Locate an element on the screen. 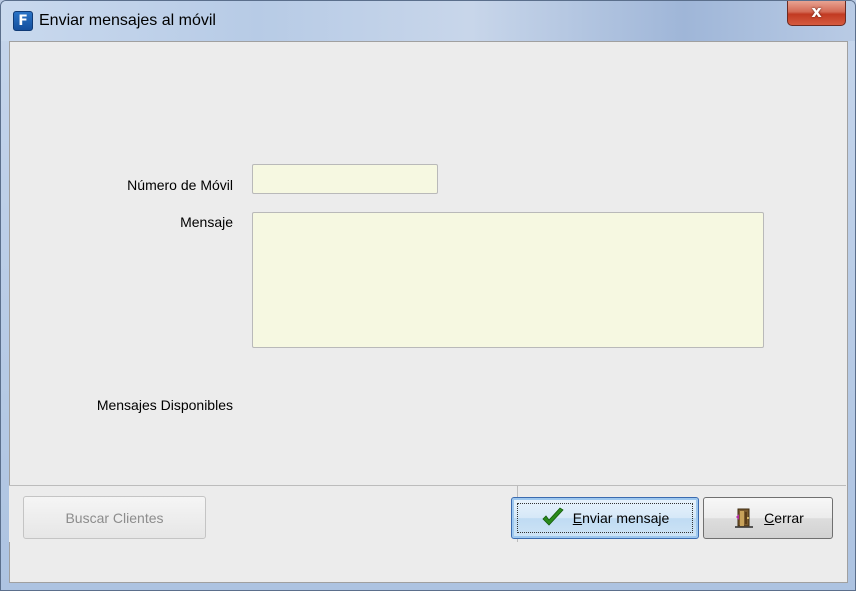  search-clients-label: Buscar Clientes is located at coordinates (114, 517).